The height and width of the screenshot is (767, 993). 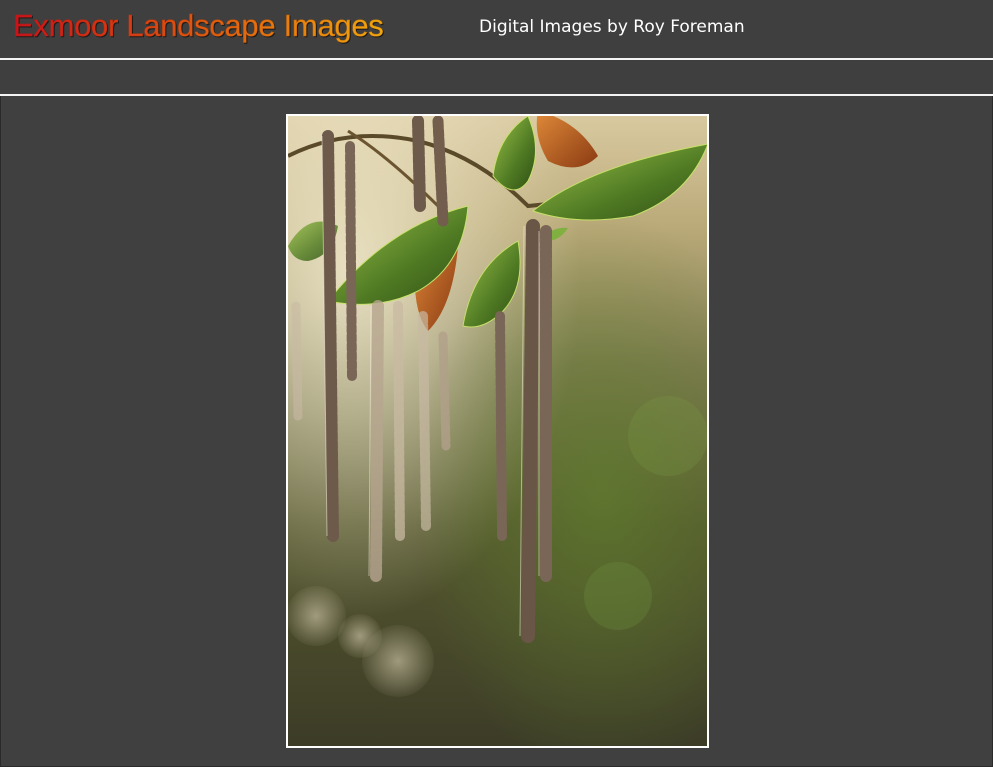 What do you see at coordinates (612, 27) in the screenshot?
I see `site-subtitle: Digital Images by Roy Foreman` at bounding box center [612, 27].